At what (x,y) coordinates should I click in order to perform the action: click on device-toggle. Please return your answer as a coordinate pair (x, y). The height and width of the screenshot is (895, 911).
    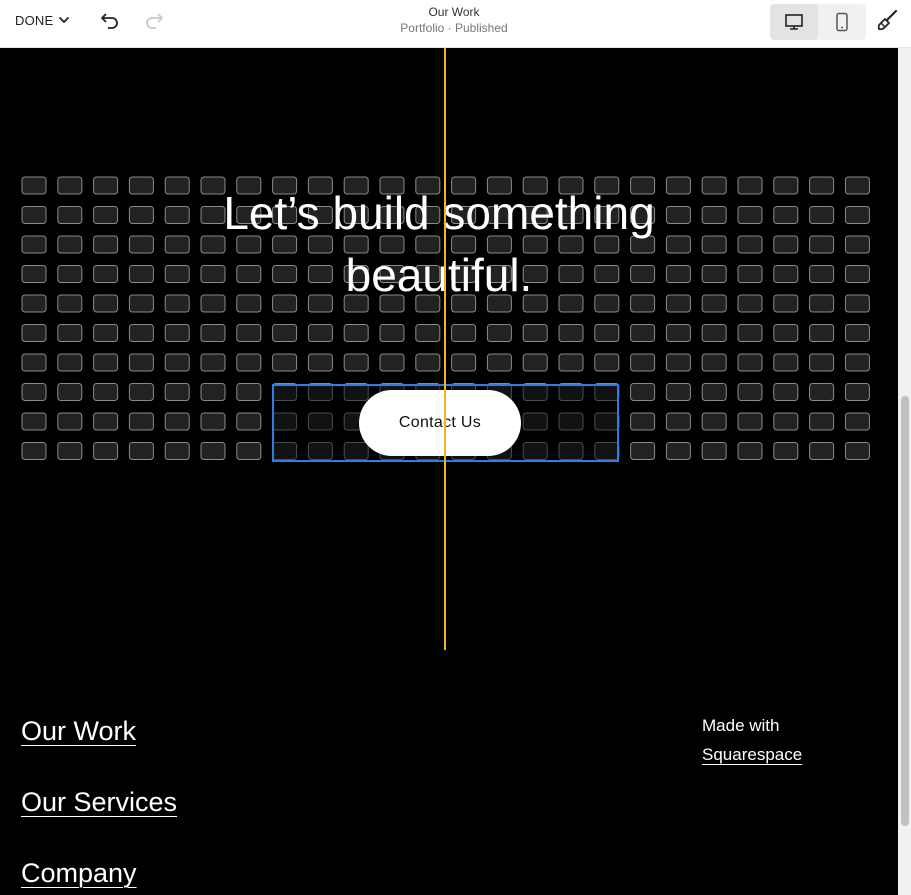
    Looking at the image, I should click on (818, 22).